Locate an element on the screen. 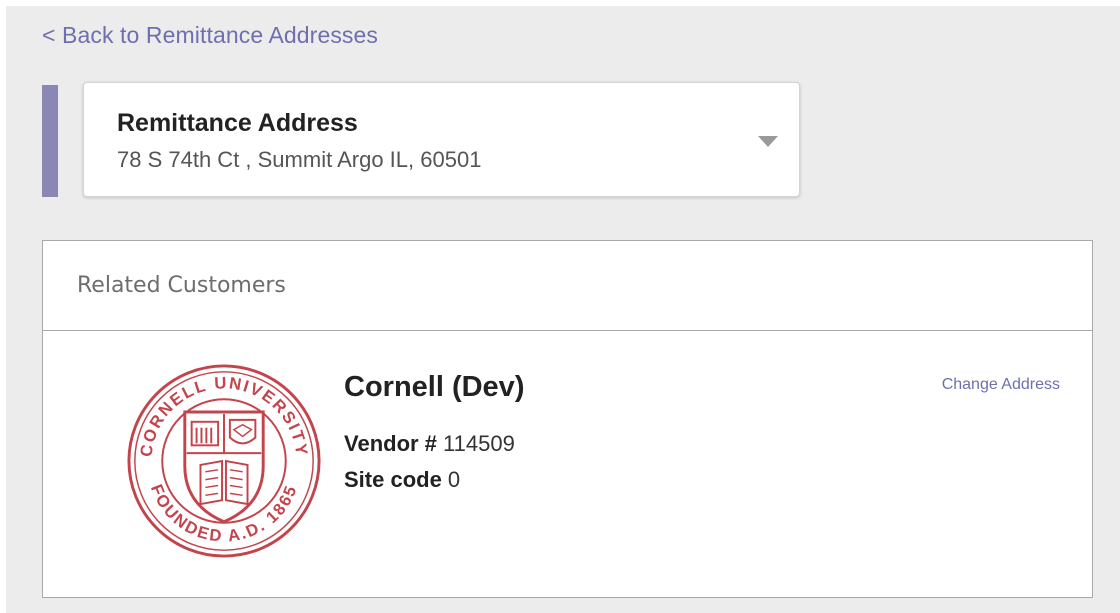 The height and width of the screenshot is (613, 1120). change-address-link: Change Address is located at coordinates (1001, 385).